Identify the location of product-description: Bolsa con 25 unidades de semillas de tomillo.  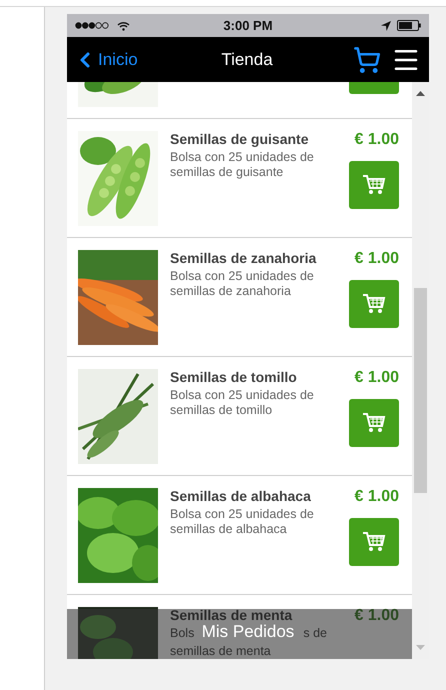
(242, 403).